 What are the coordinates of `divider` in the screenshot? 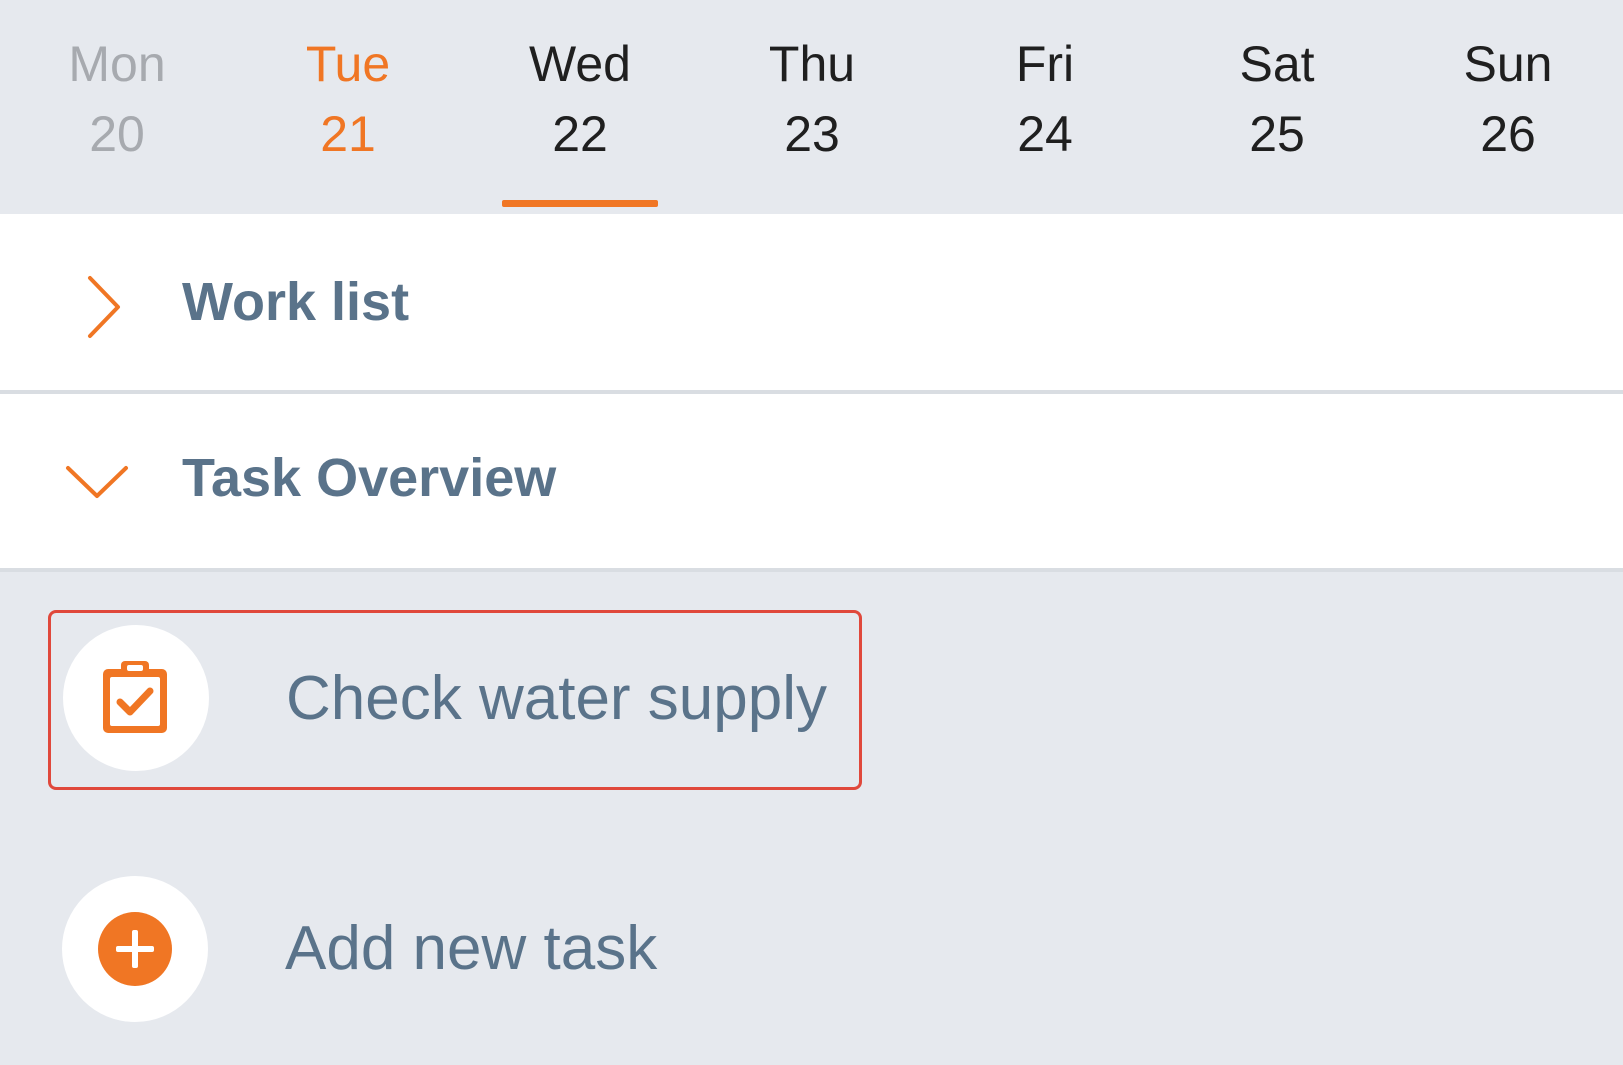 It's located at (811, 570).